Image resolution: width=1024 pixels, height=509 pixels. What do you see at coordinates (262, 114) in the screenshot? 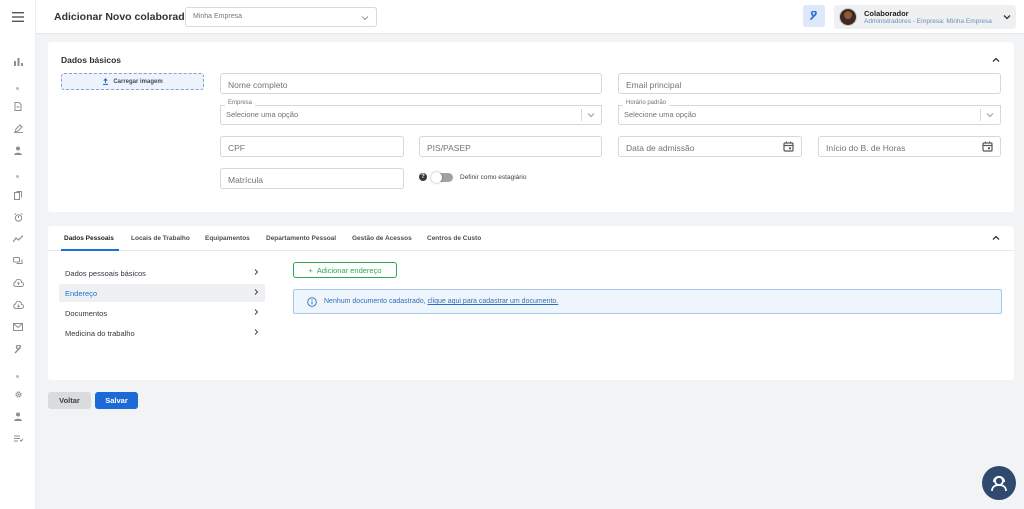
I see `company-dropdown-value: Selecione uma opção` at bounding box center [262, 114].